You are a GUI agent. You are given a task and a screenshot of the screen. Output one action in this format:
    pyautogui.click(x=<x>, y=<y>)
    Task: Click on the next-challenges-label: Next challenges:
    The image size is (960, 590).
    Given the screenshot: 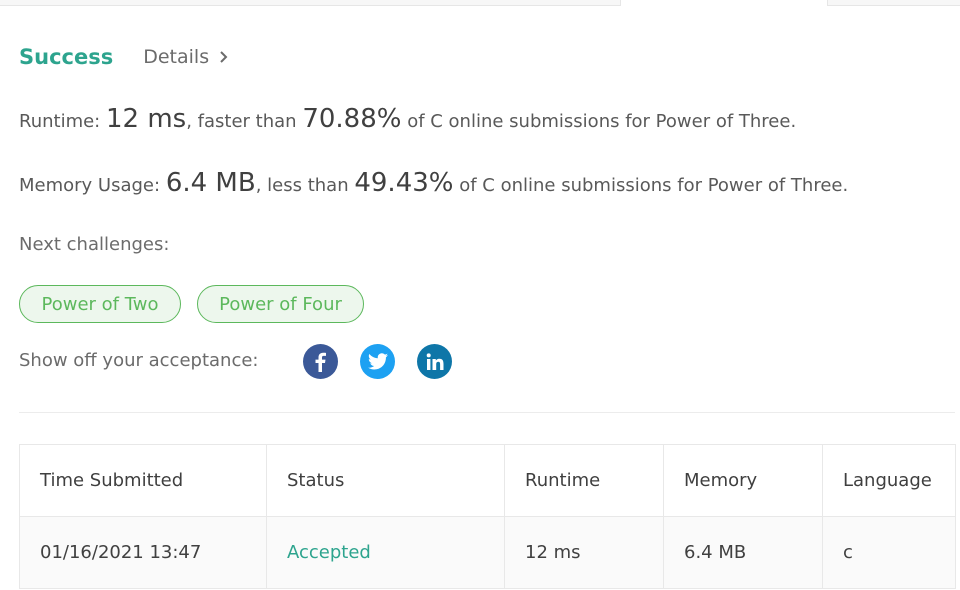 What is the action you would take?
    pyautogui.click(x=94, y=244)
    